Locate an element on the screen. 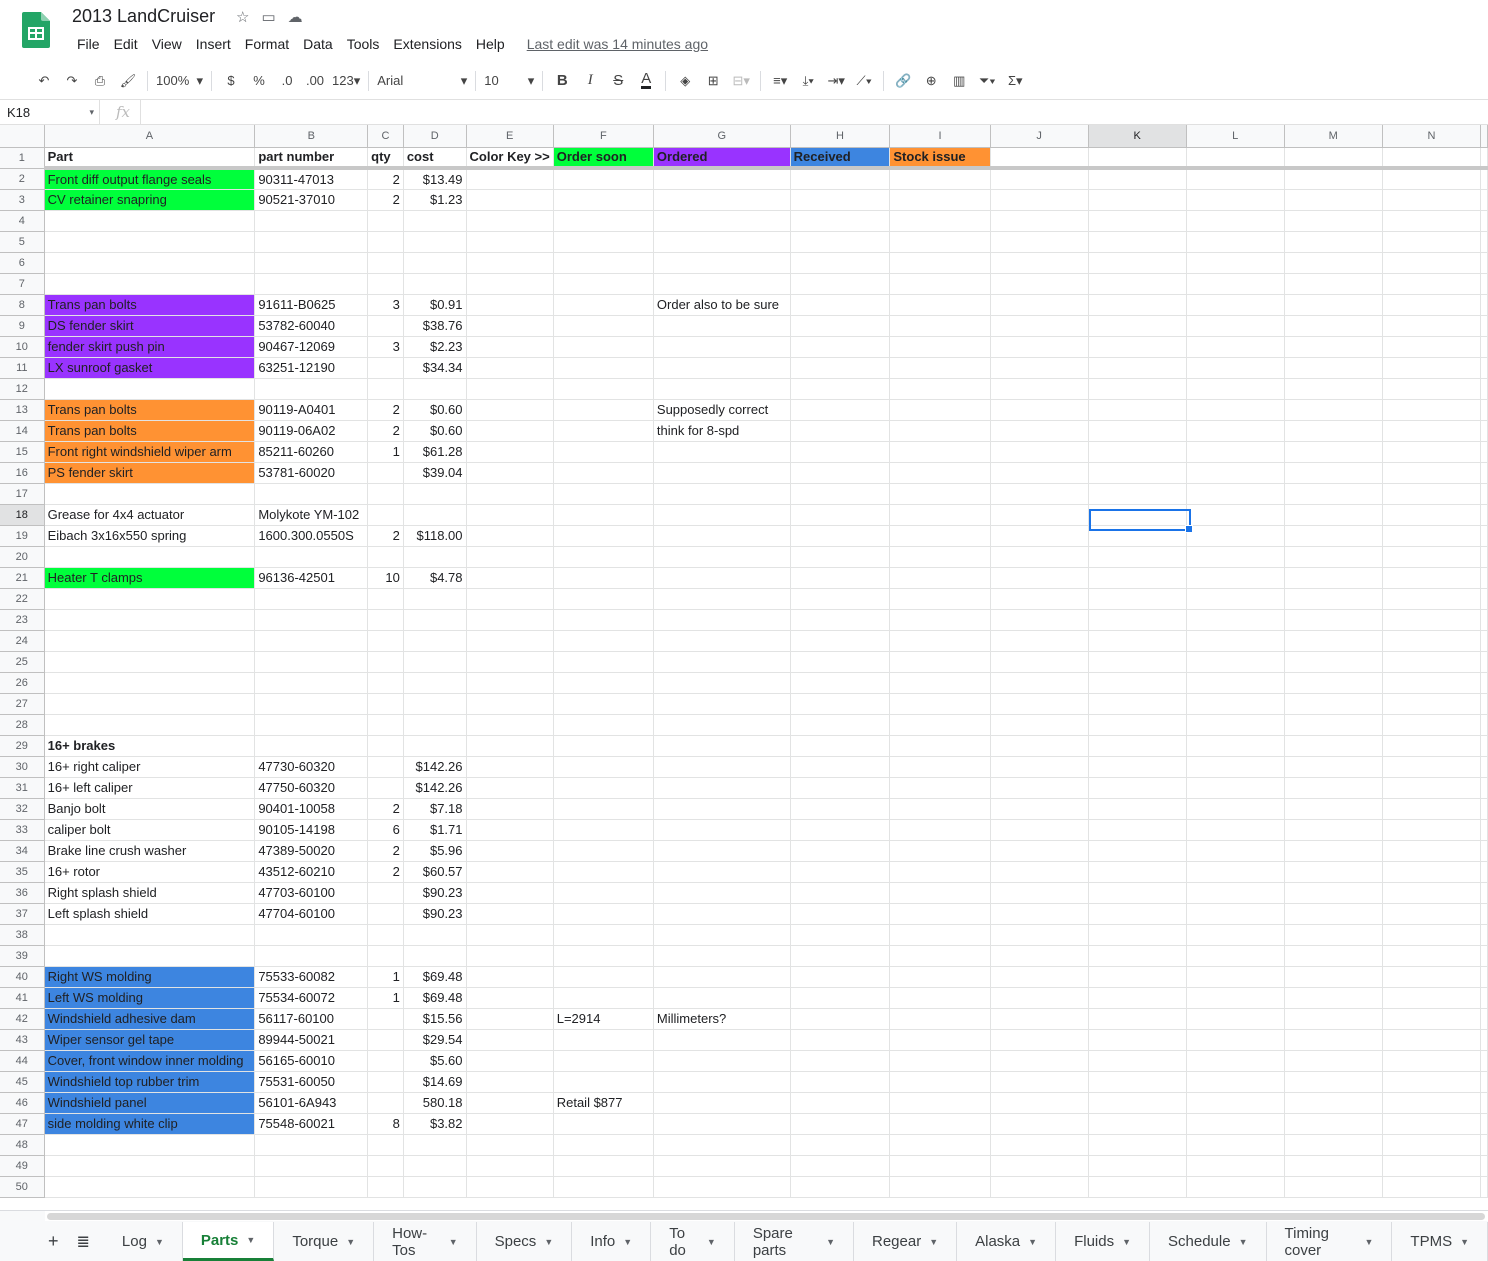 This screenshot has width=1488, height=1261. cell-g8: Order also to be sure is located at coordinates (722, 305).